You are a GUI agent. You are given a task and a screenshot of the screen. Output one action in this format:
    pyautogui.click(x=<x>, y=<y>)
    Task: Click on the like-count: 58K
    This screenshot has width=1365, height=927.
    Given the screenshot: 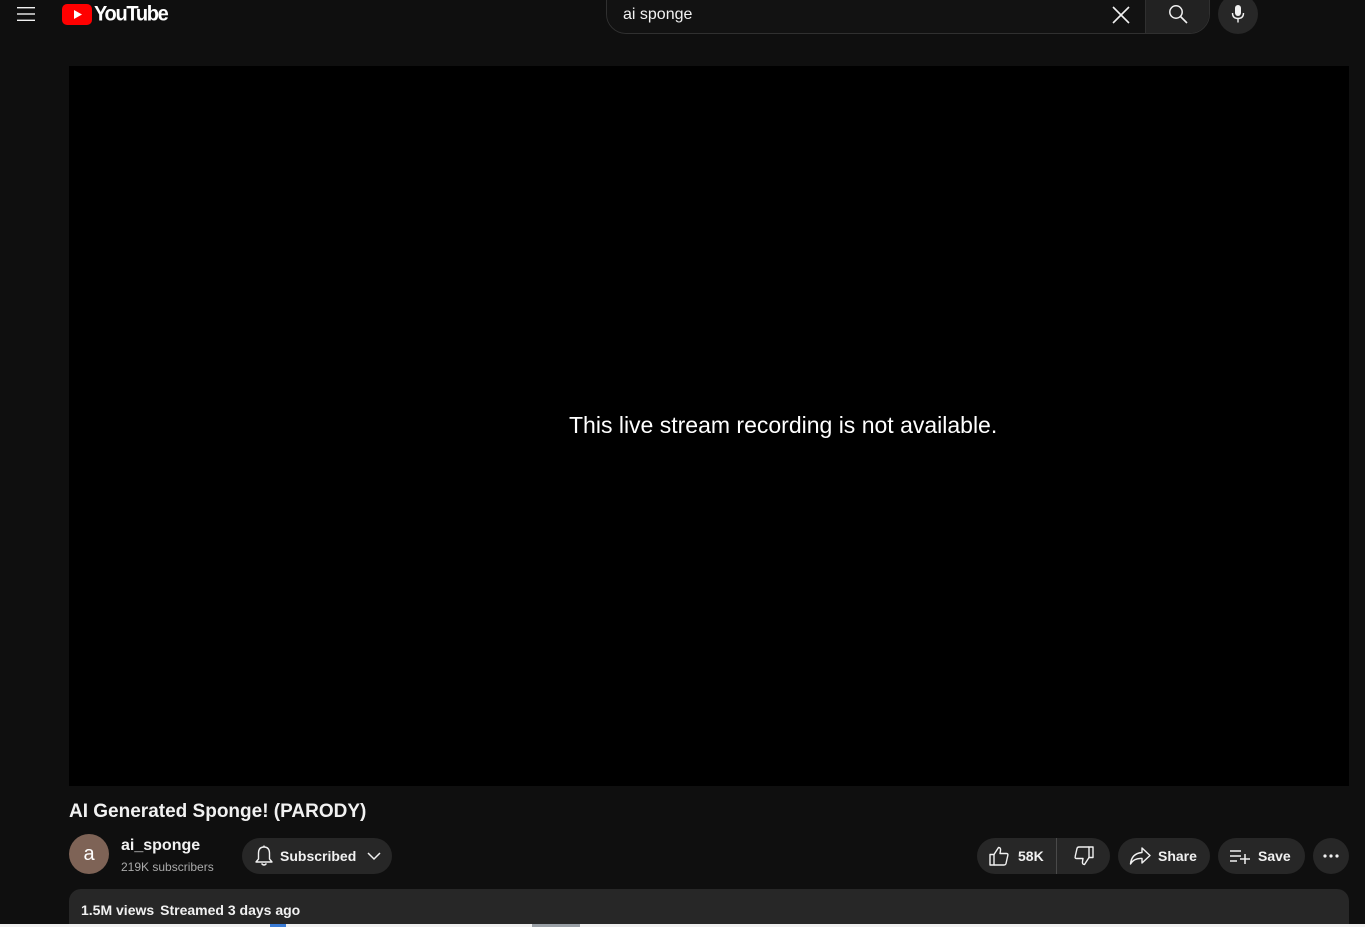 What is the action you would take?
    pyautogui.click(x=1031, y=856)
    